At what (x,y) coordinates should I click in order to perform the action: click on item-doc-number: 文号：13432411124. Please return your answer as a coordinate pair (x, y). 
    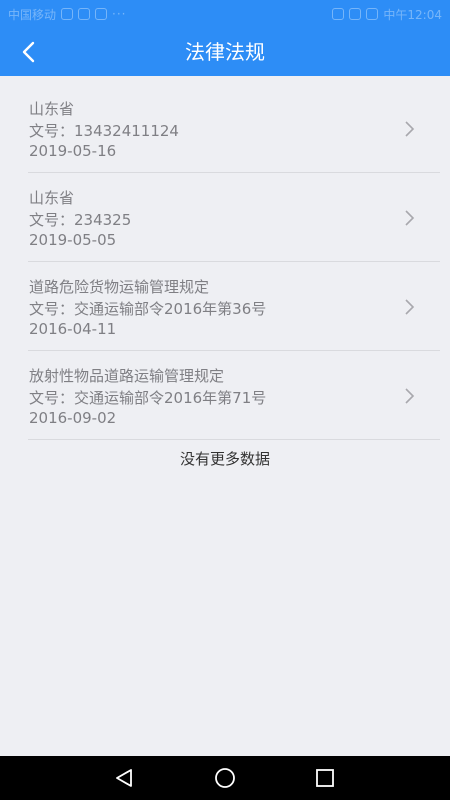
    Looking at the image, I should click on (104, 131).